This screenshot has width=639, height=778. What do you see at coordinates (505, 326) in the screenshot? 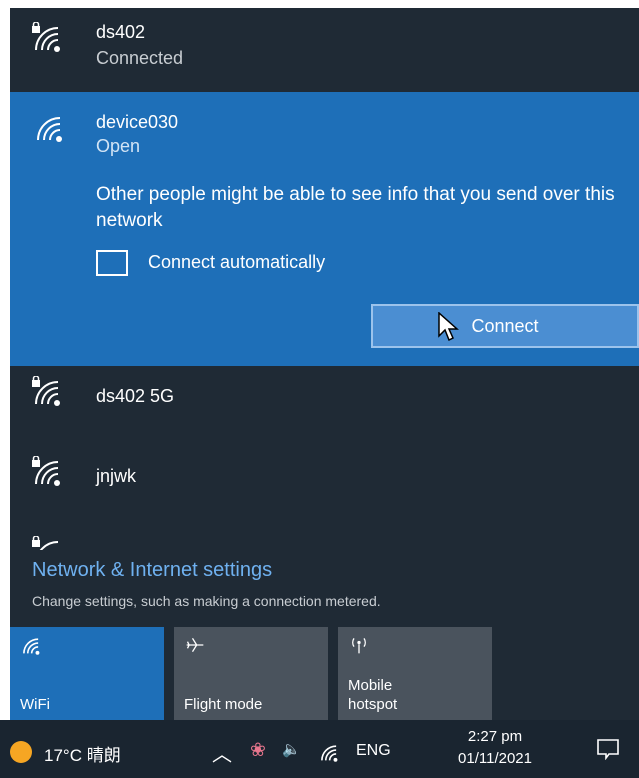
I see `connect-button: Connect` at bounding box center [505, 326].